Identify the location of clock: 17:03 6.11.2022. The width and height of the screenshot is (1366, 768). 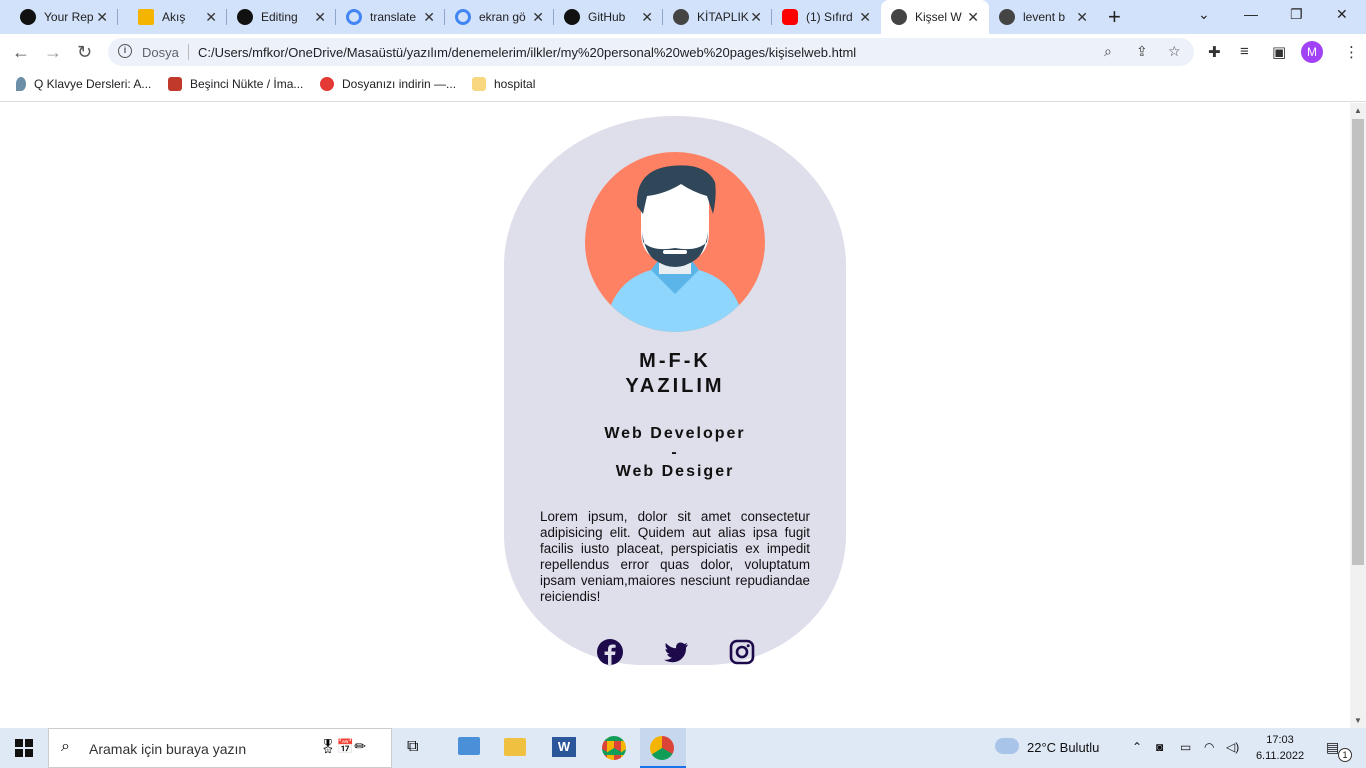
(1280, 748).